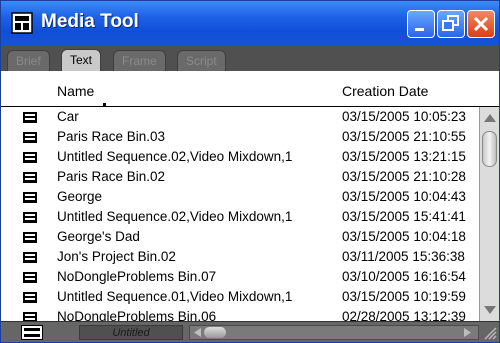 The height and width of the screenshot is (343, 500). I want to click on item-name: Paris Race Bin.02, so click(111, 176).